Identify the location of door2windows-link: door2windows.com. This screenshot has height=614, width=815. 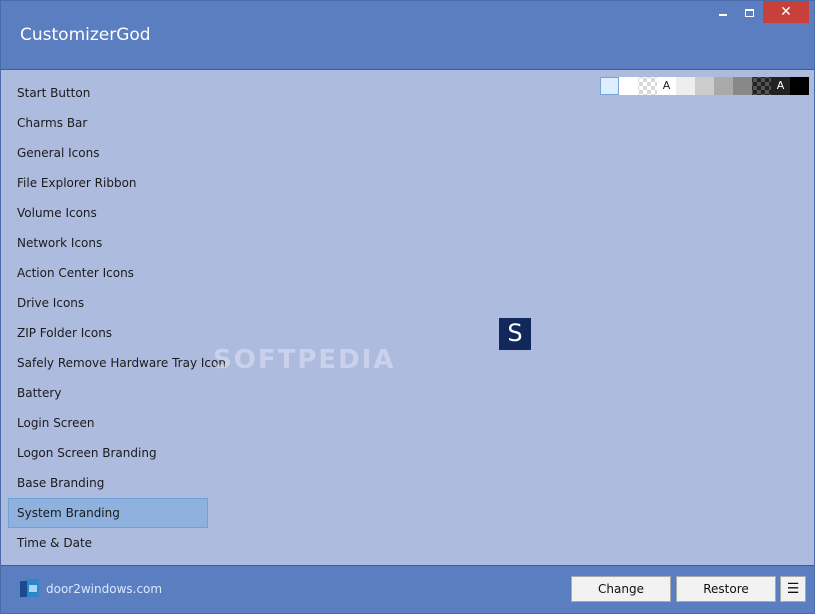
(91, 589).